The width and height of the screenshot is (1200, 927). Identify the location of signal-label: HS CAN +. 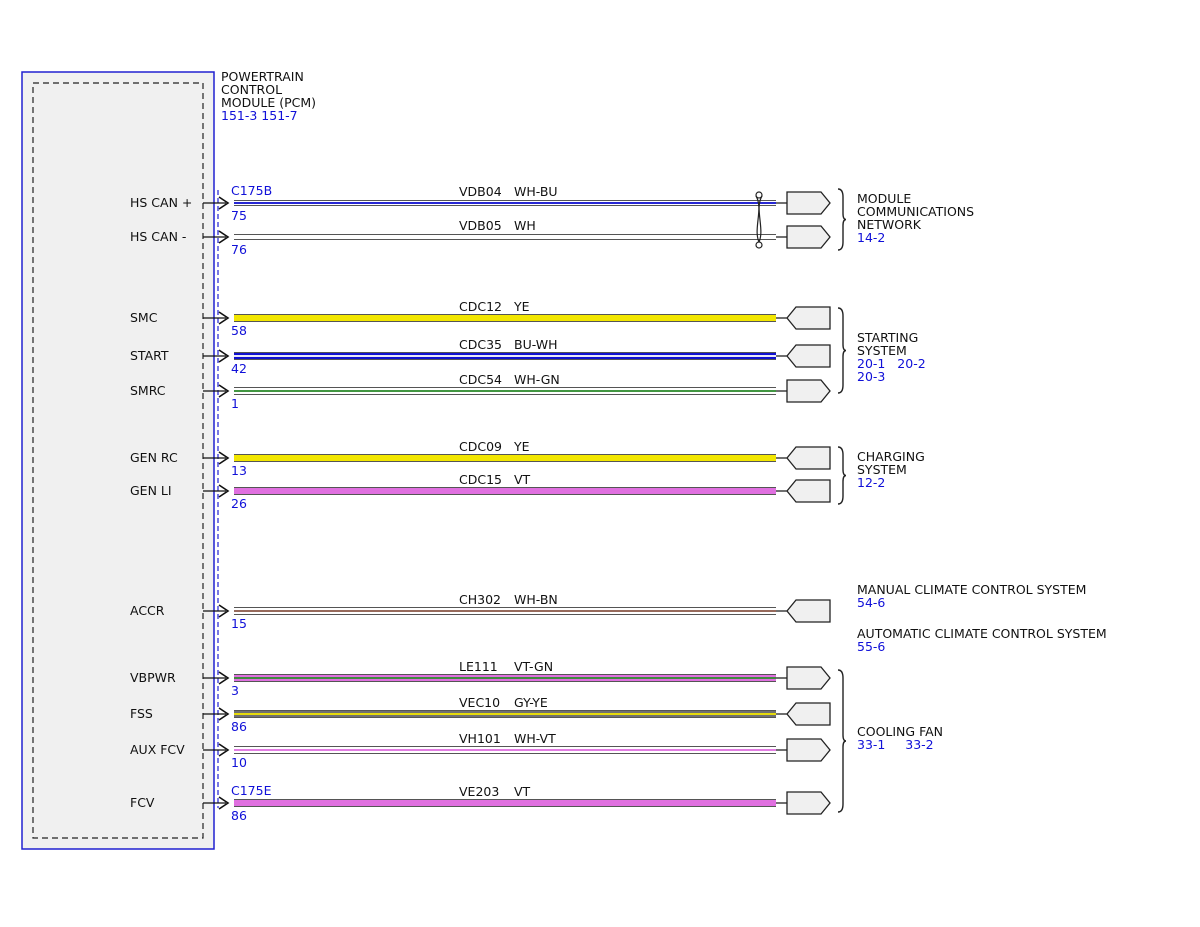
(161, 202).